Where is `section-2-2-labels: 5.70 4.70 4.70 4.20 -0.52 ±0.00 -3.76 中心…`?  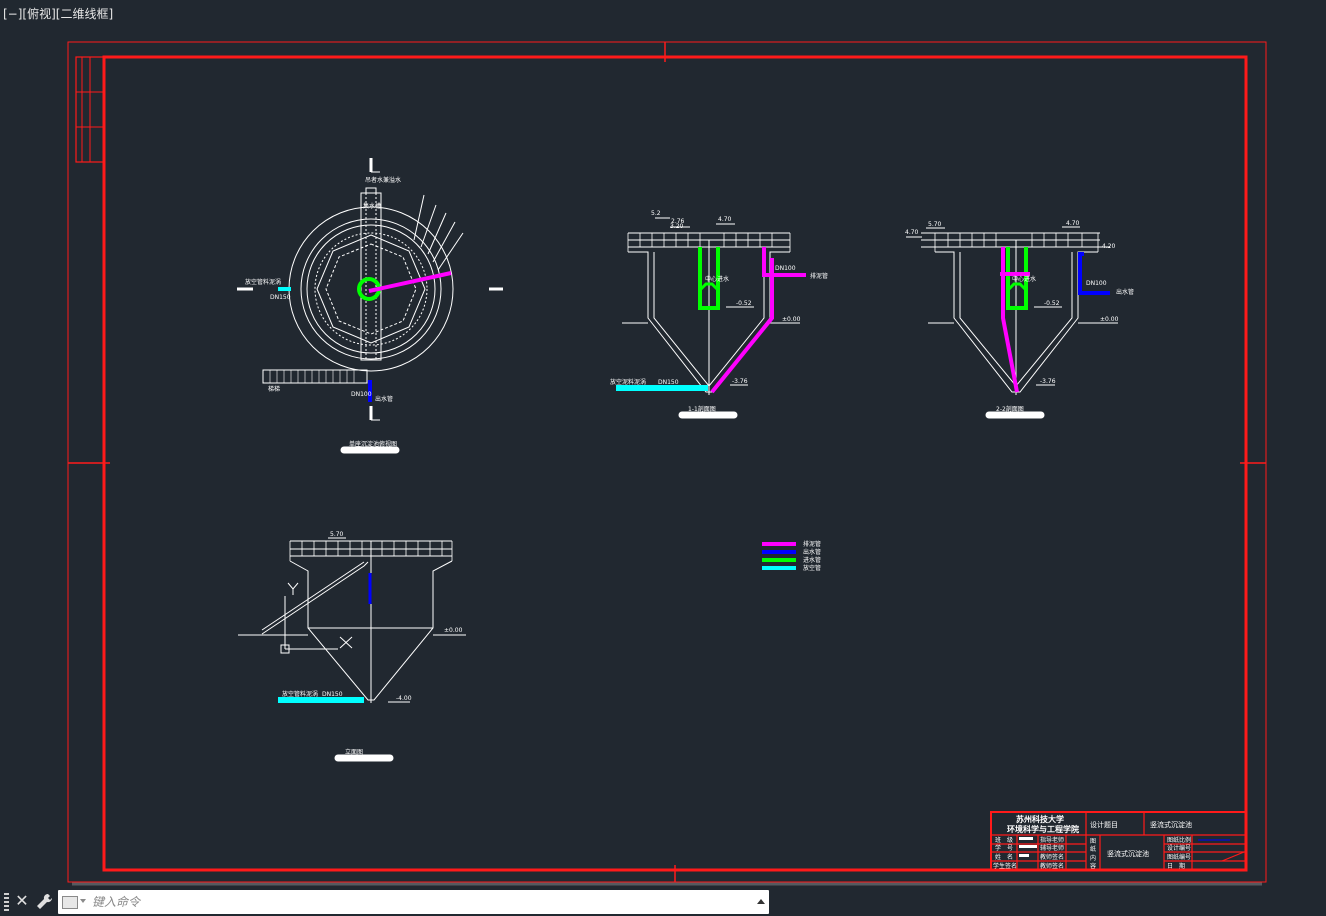
section-2-2-labels: 5.70 4.70 4.70 4.20 -0.52 ±0.00 -3.76 中心… is located at coordinates (1019, 316).